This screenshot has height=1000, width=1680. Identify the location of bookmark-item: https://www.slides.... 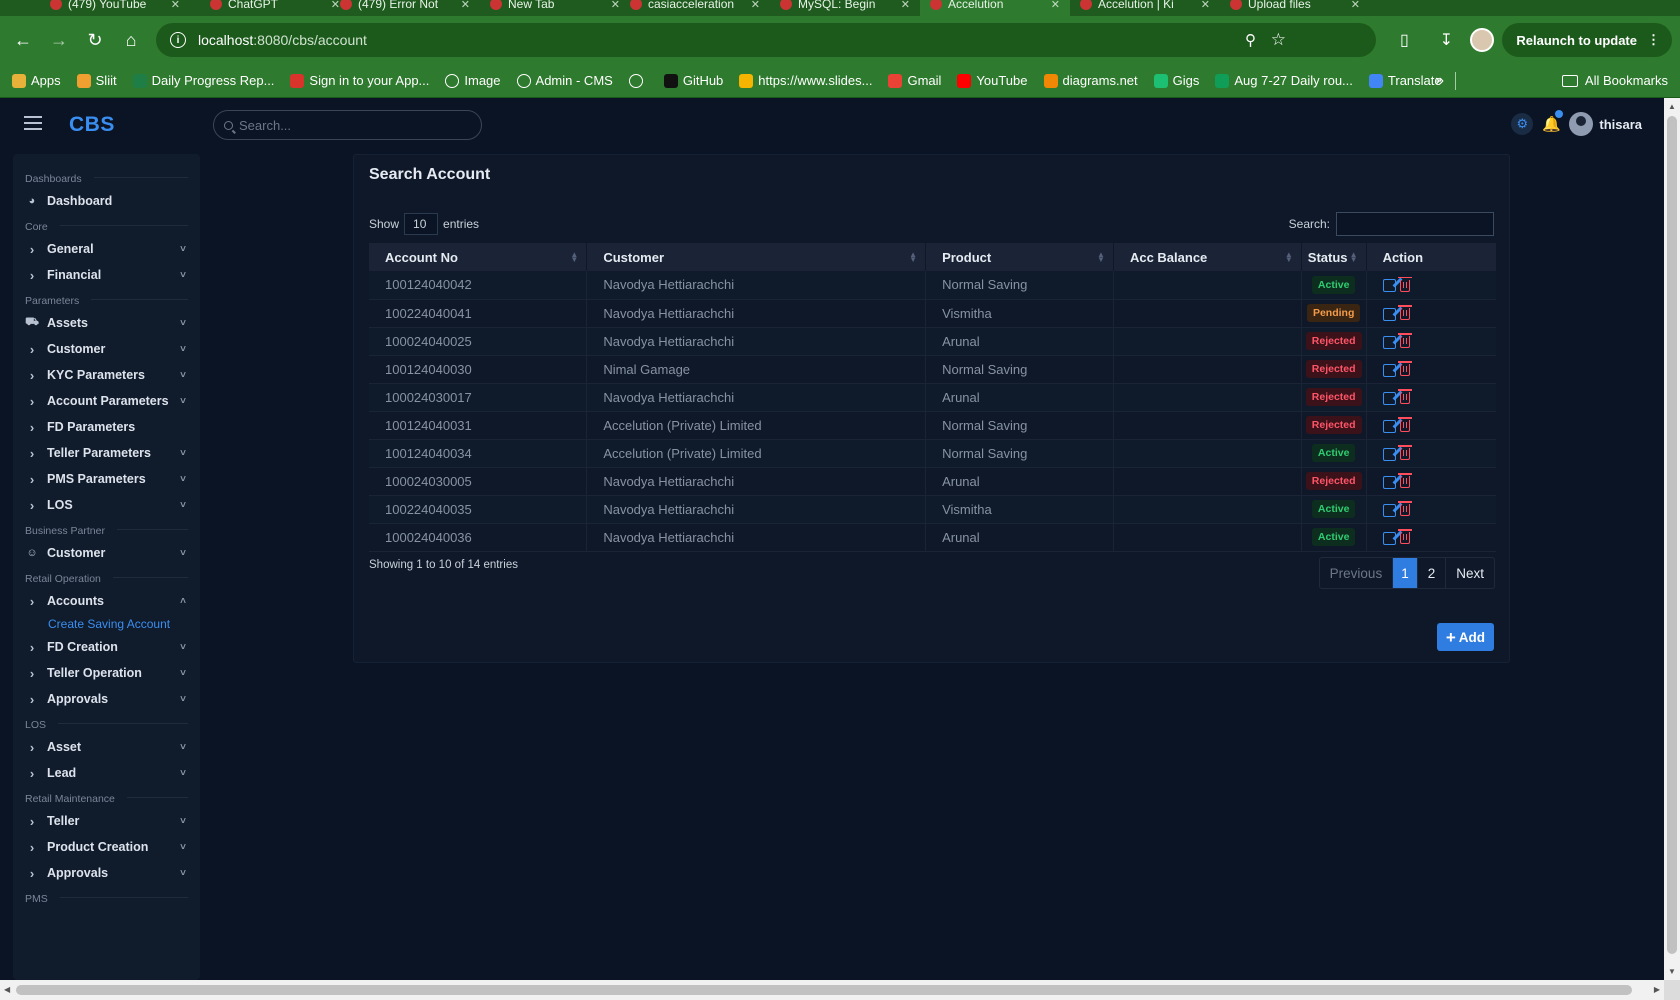
(805, 80).